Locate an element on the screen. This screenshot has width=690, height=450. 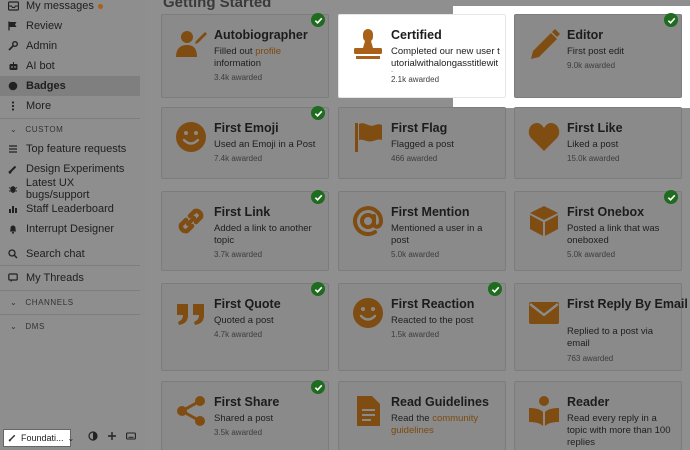
sidebar-item-label: Interrupt Designer is located at coordinates (70, 229).